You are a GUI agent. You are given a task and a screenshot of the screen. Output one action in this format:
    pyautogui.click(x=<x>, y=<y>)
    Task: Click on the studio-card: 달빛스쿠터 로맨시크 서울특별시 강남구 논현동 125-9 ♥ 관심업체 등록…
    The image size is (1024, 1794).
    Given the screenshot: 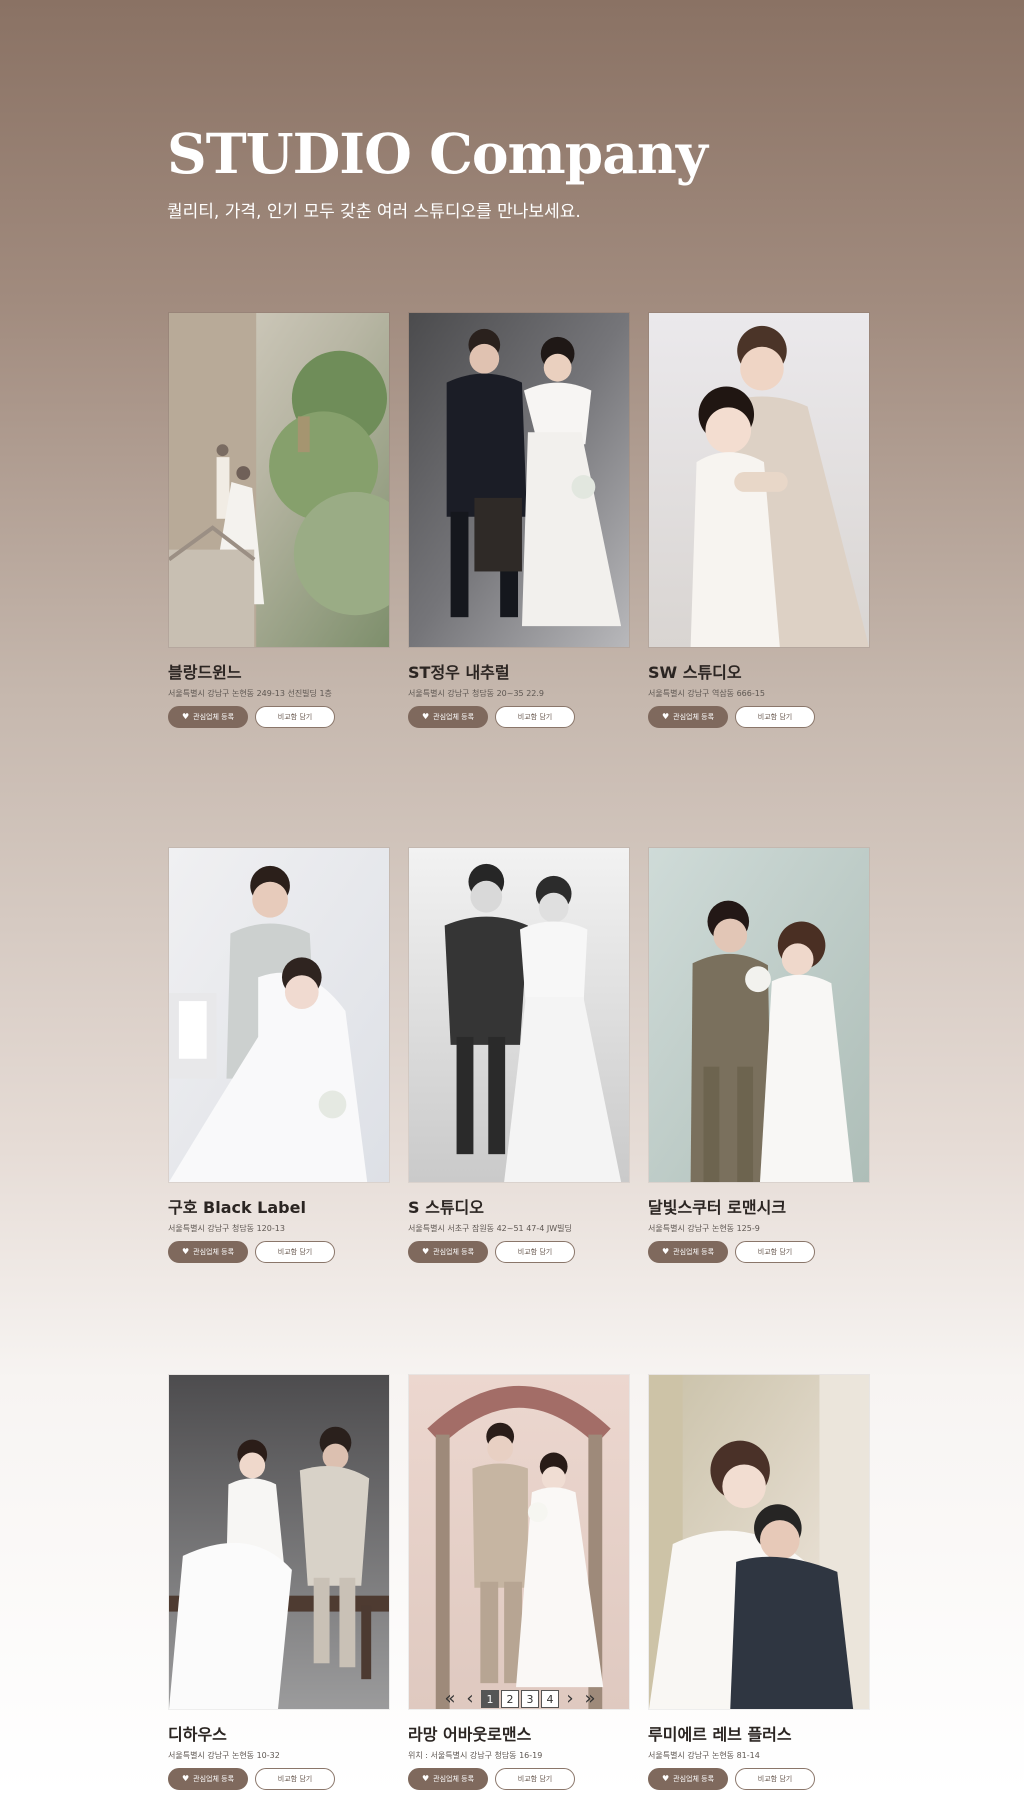 What is the action you would take?
    pyautogui.click(x=759, y=1055)
    